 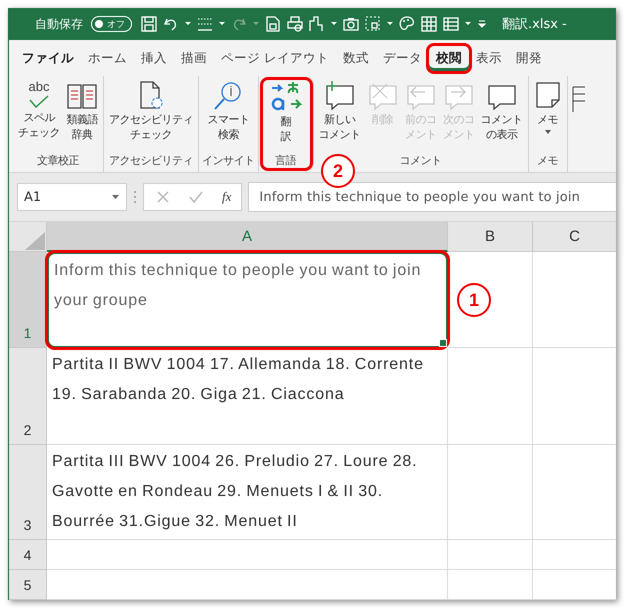 I want to click on palette-icon, so click(x=407, y=24).